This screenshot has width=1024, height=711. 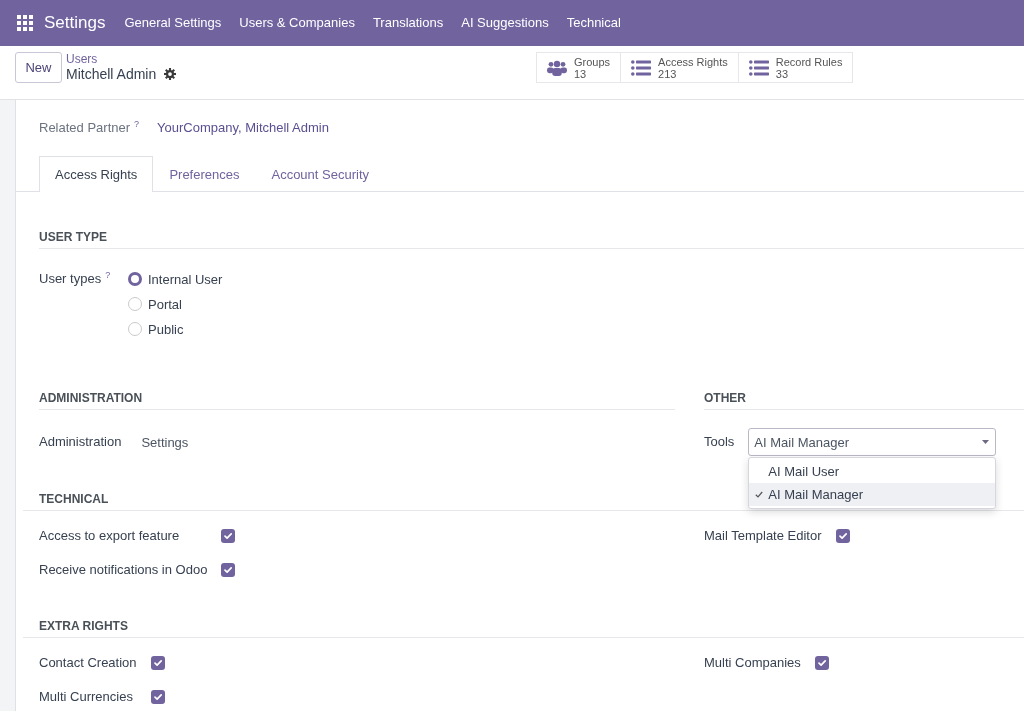 What do you see at coordinates (759, 494) in the screenshot?
I see `check-icon` at bounding box center [759, 494].